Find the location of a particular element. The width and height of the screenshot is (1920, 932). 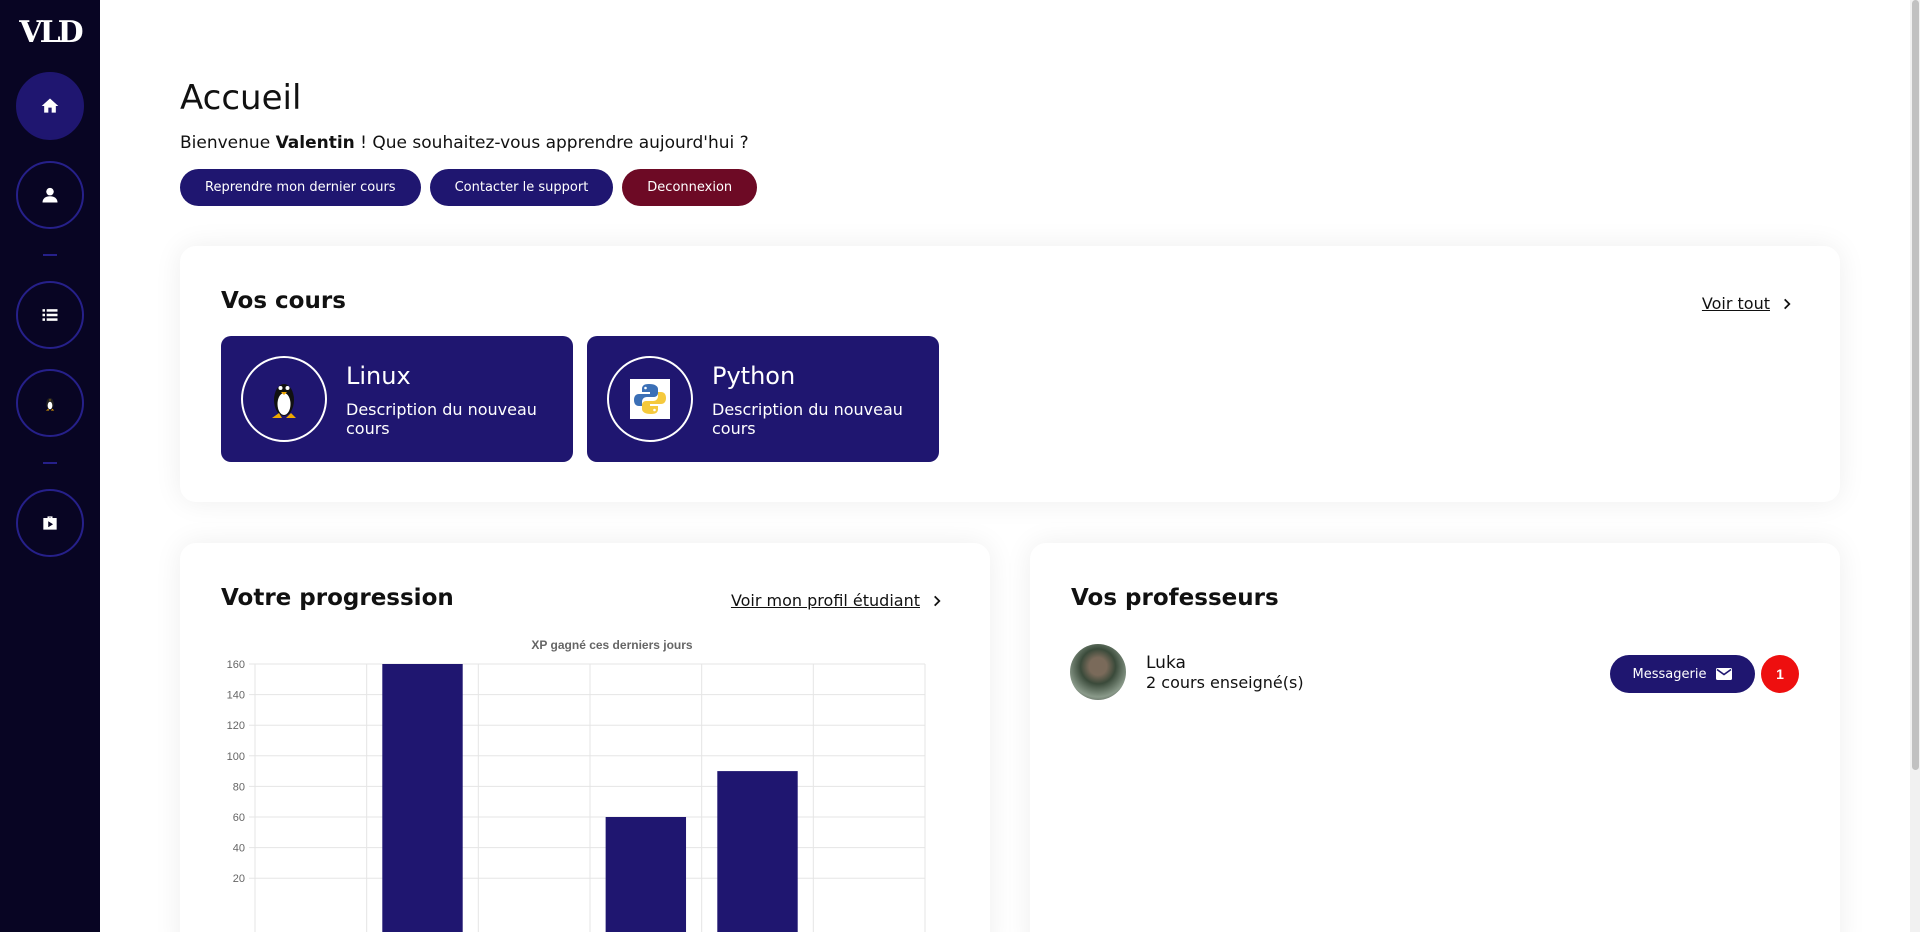

list-icon is located at coordinates (50, 315).